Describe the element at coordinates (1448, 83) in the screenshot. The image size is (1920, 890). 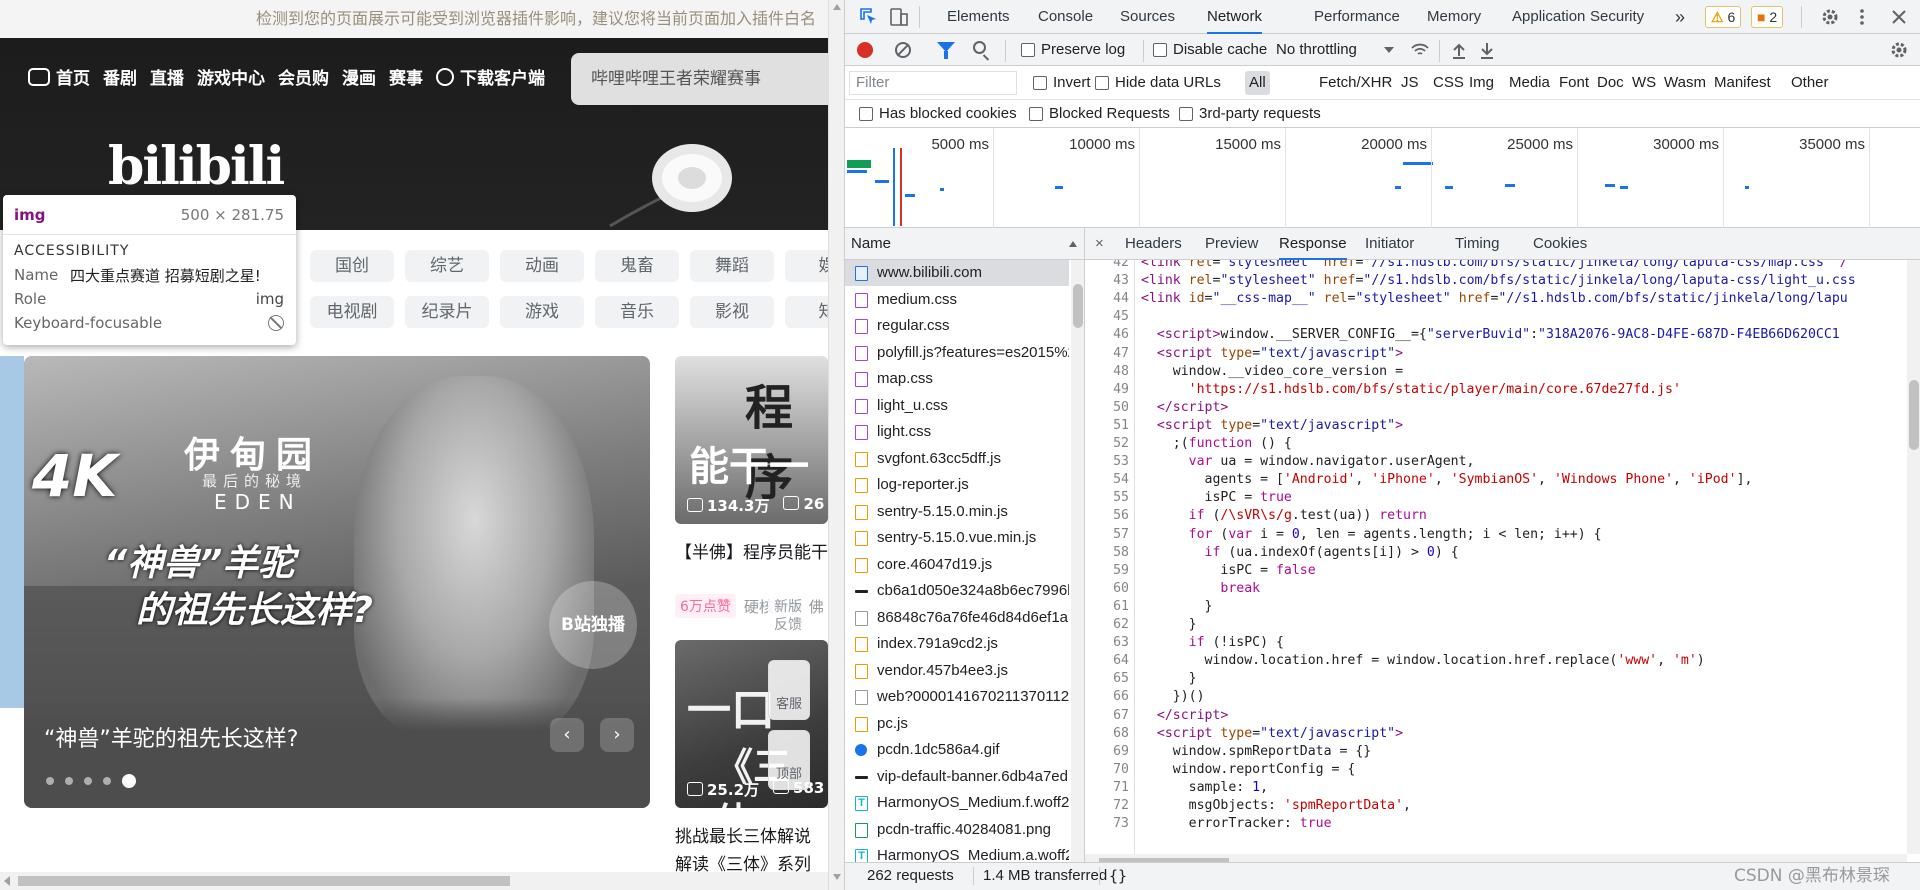
I see `type-filter-css: CSS` at that location.